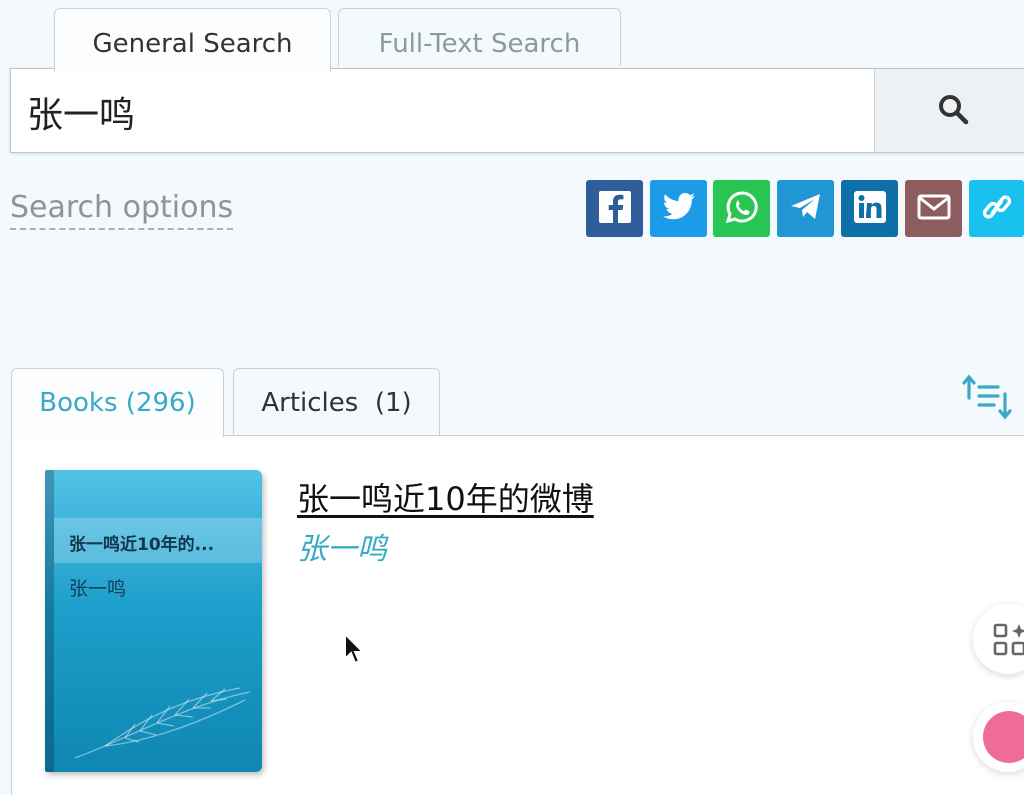 The width and height of the screenshot is (1024, 795). Describe the element at coordinates (988, 396) in the screenshot. I see `sort-button` at that location.